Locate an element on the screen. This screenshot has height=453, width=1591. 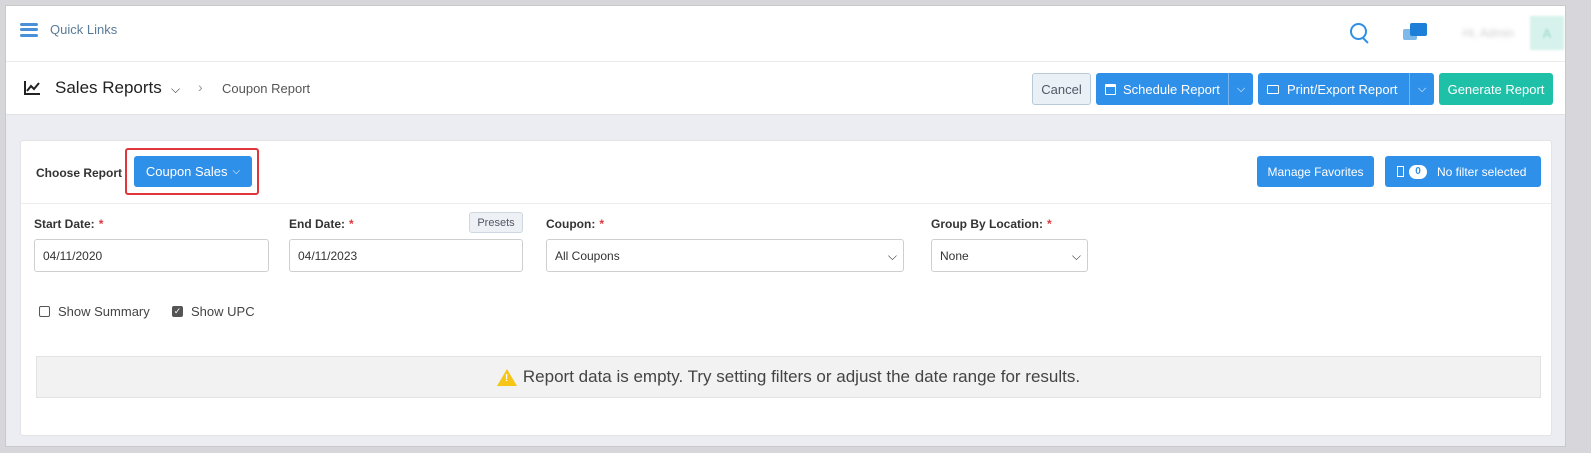
quick-links-button: Quick Links is located at coordinates (68, 29).